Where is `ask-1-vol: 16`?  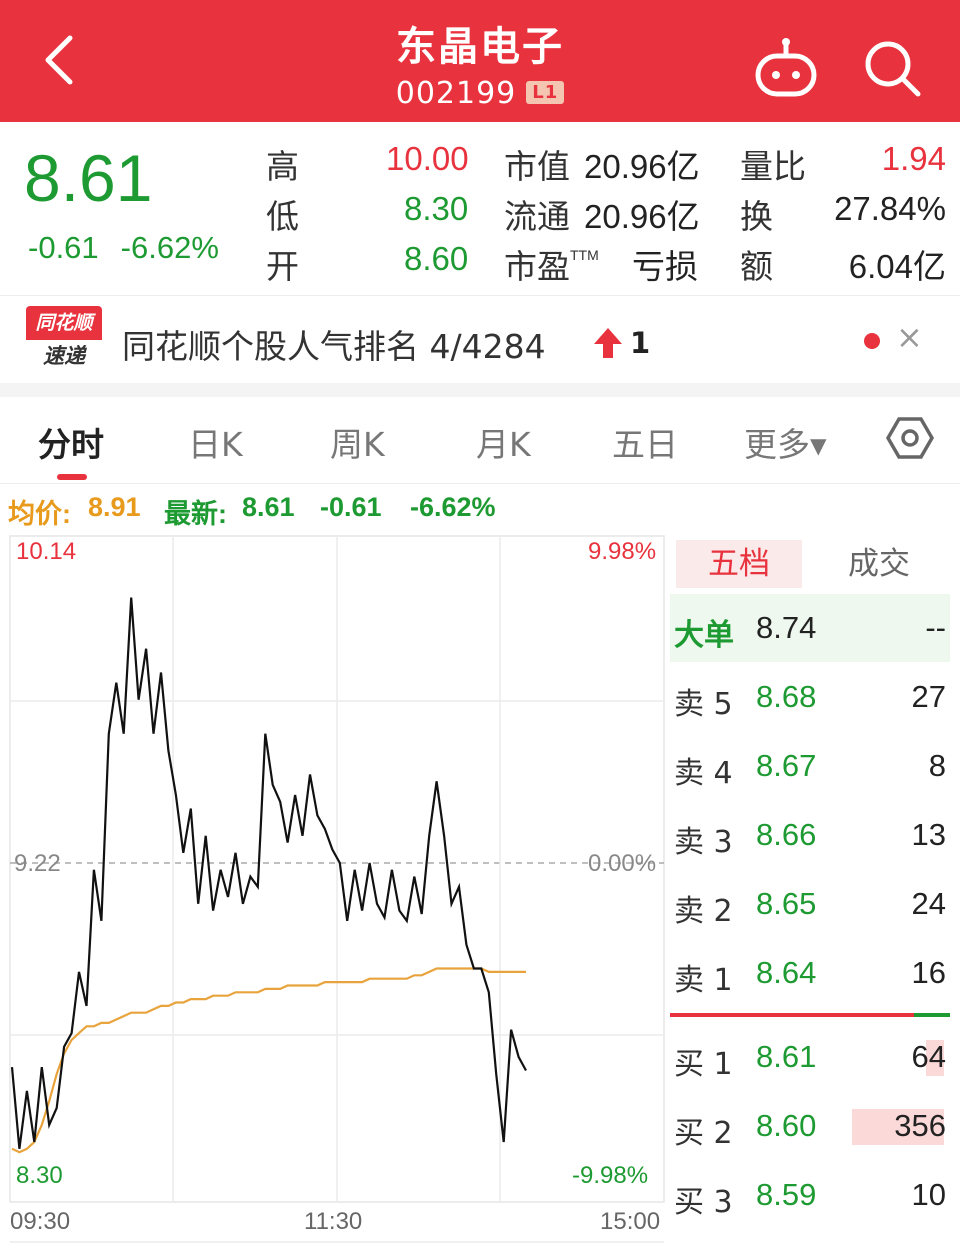 ask-1-vol: 16 is located at coordinates (928, 972).